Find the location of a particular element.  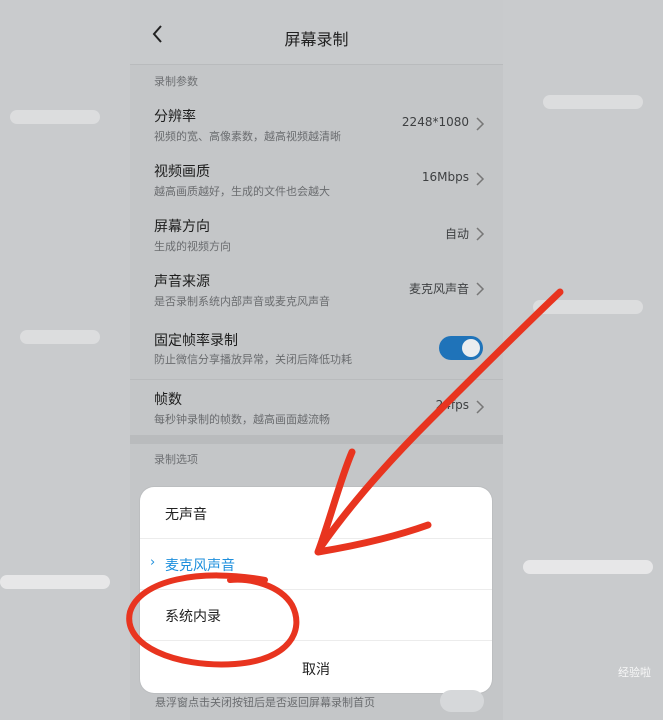

setting-row-quality: 视频画质 越高画质越好，生成的文件也会越大 16Mbps is located at coordinates (316, 180).